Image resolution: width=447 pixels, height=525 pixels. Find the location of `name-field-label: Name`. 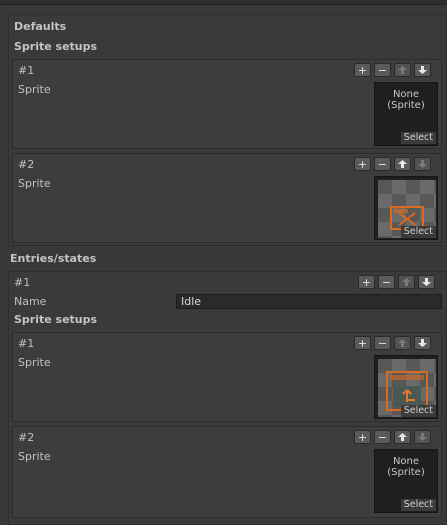

name-field-label: Name is located at coordinates (30, 301).